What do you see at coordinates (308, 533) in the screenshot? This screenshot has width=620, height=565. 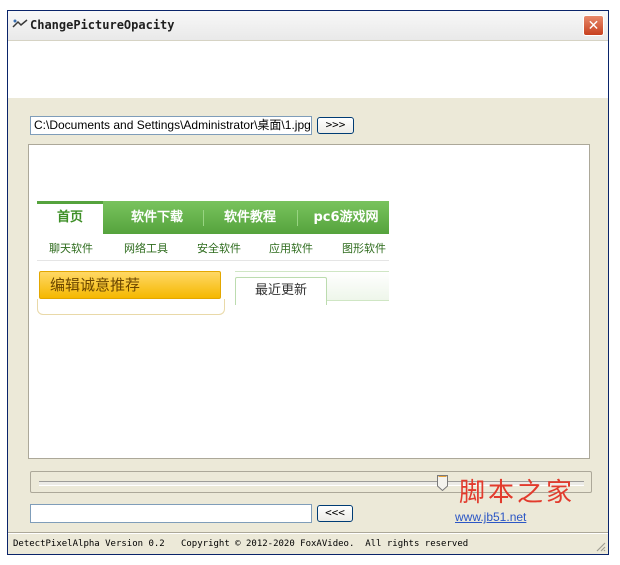 I see `status-divider` at bounding box center [308, 533].